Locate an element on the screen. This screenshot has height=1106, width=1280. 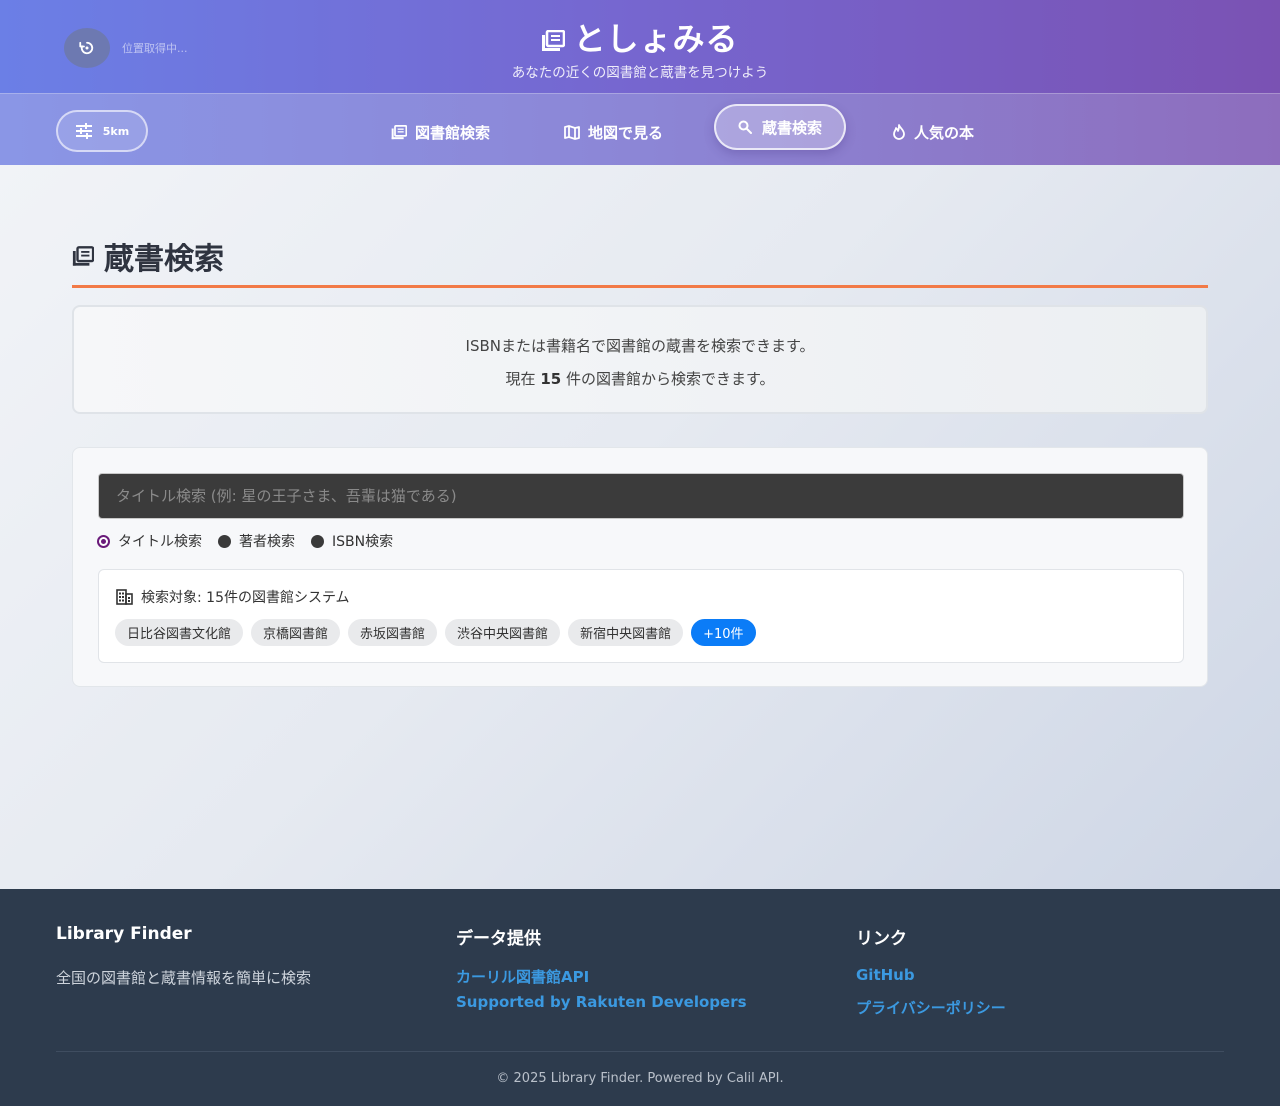
nav-popular-books: 人気の本 is located at coordinates (933, 132).